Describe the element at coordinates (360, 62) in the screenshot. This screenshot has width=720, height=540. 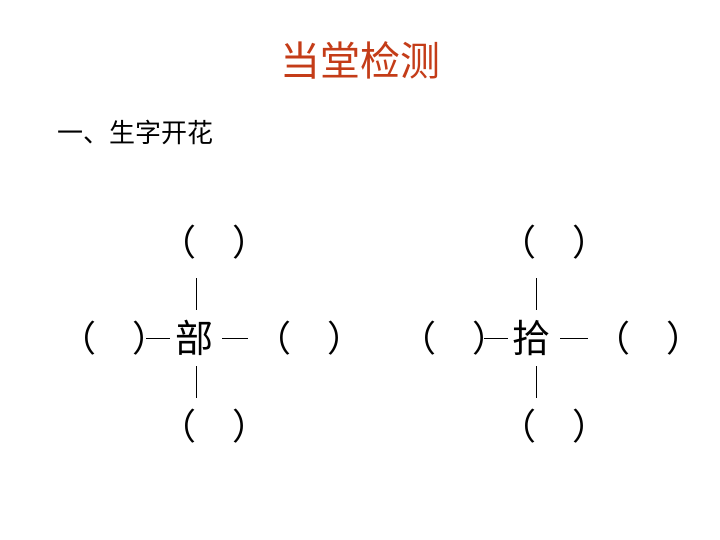
I see `page-title: 当堂检测` at that location.